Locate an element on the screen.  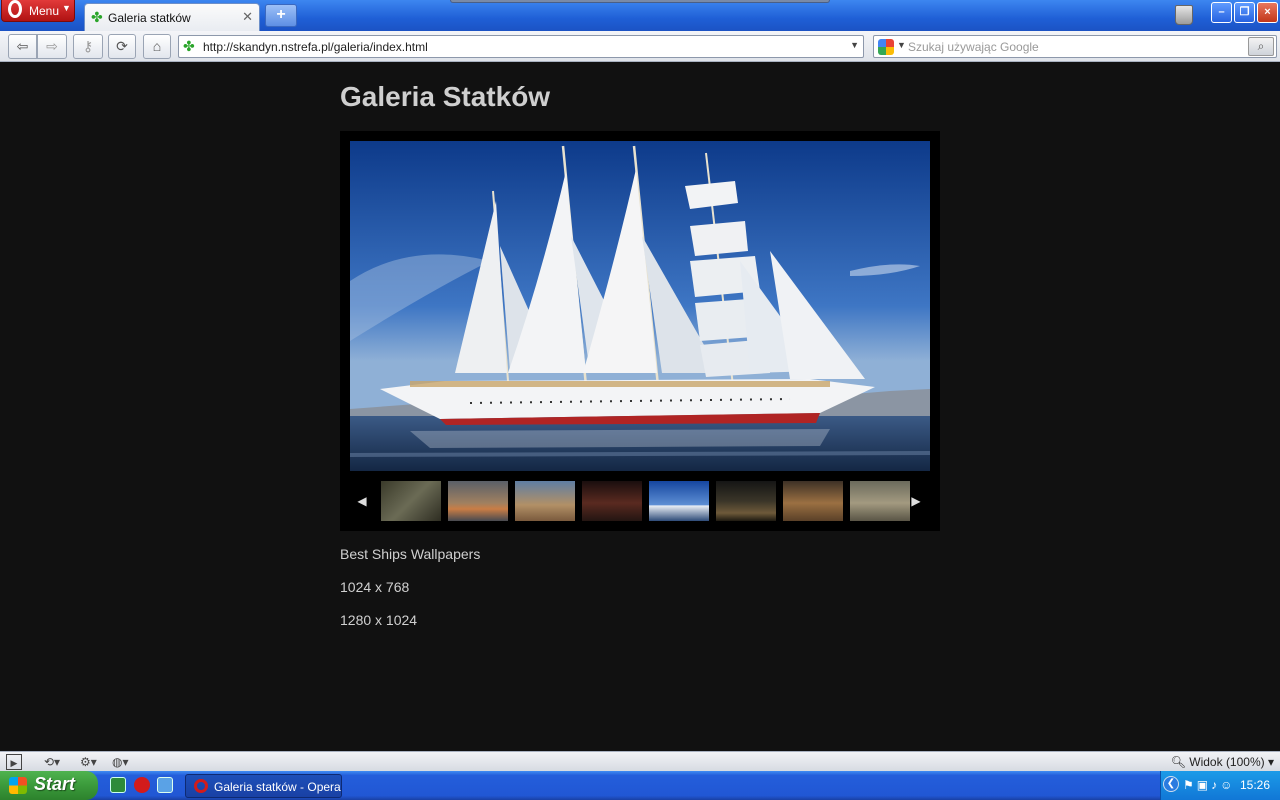
unite-icon: ⚙▾ is located at coordinates (88, 762).